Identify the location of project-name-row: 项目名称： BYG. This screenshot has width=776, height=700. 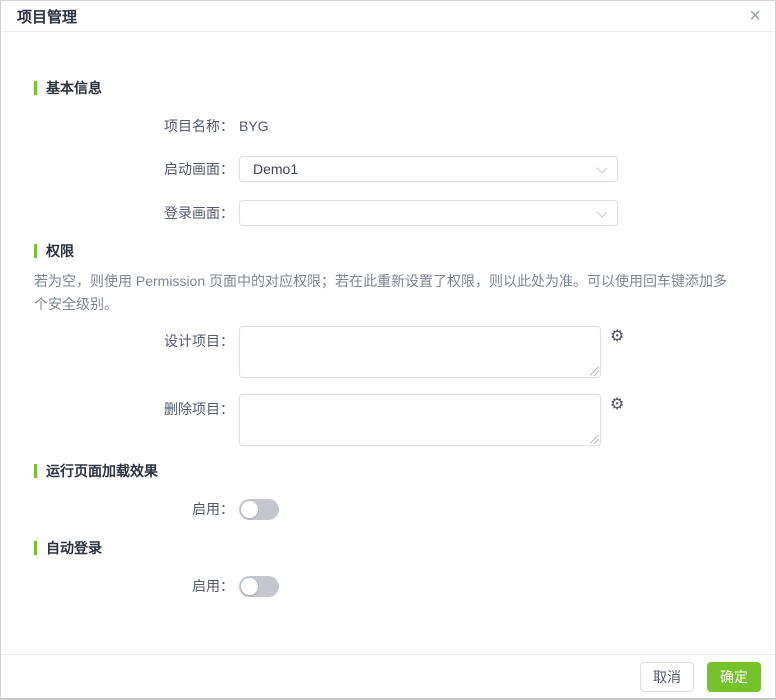
(388, 126).